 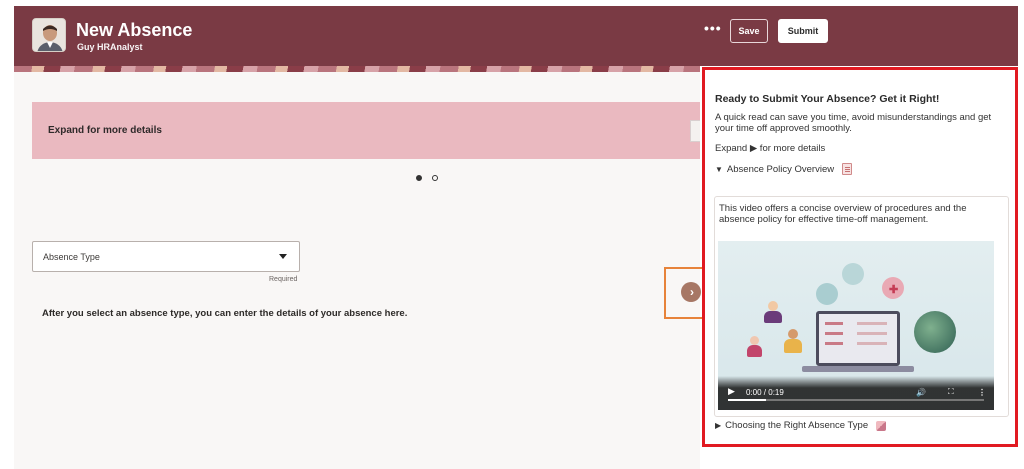 I want to click on save-button: Save, so click(x=749, y=31).